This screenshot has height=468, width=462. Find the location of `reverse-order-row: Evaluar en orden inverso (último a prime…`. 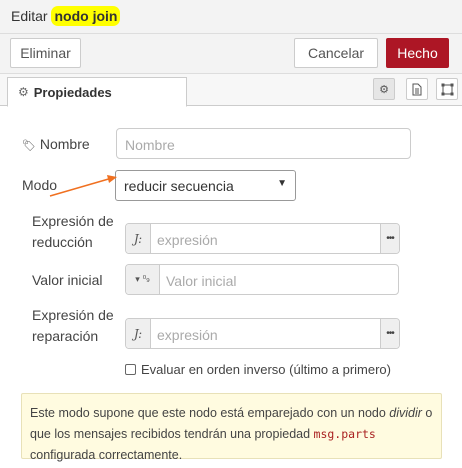

reverse-order-row: Evaluar en orden inverso (último a prime… is located at coordinates (258, 369).